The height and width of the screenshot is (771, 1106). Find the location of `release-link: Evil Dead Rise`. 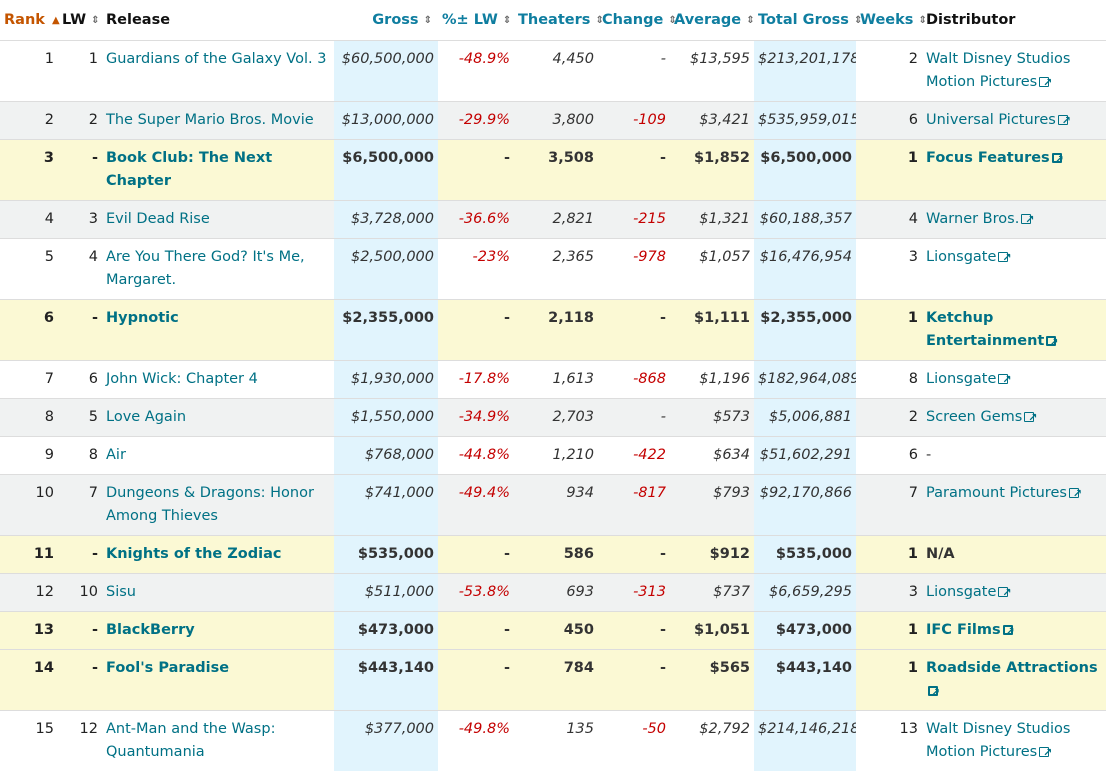

release-link: Evil Dead Rise is located at coordinates (158, 219).